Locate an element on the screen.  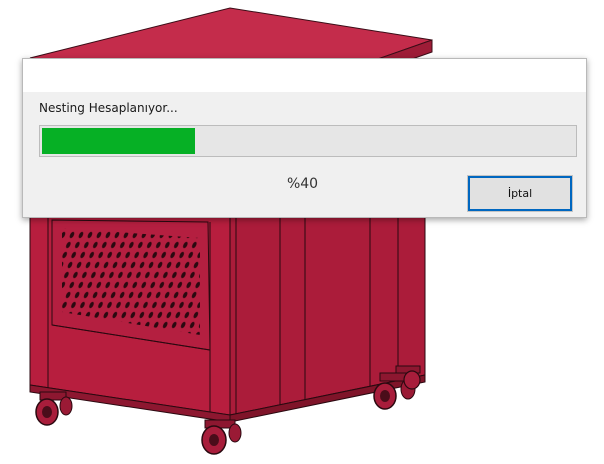
progress-bar is located at coordinates (308, 141).